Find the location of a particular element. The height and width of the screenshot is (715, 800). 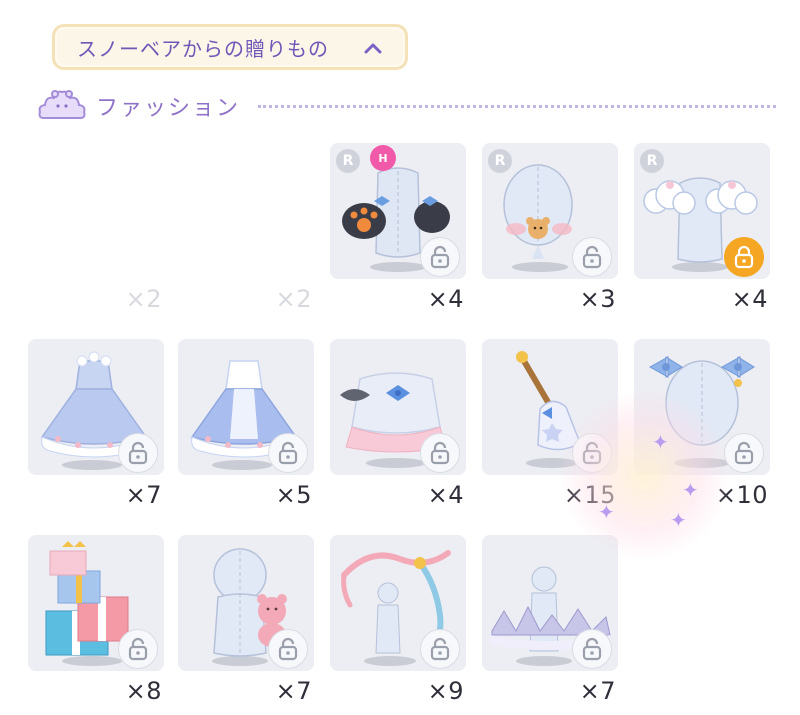

item-count: ×8 is located at coordinates (143, 691).